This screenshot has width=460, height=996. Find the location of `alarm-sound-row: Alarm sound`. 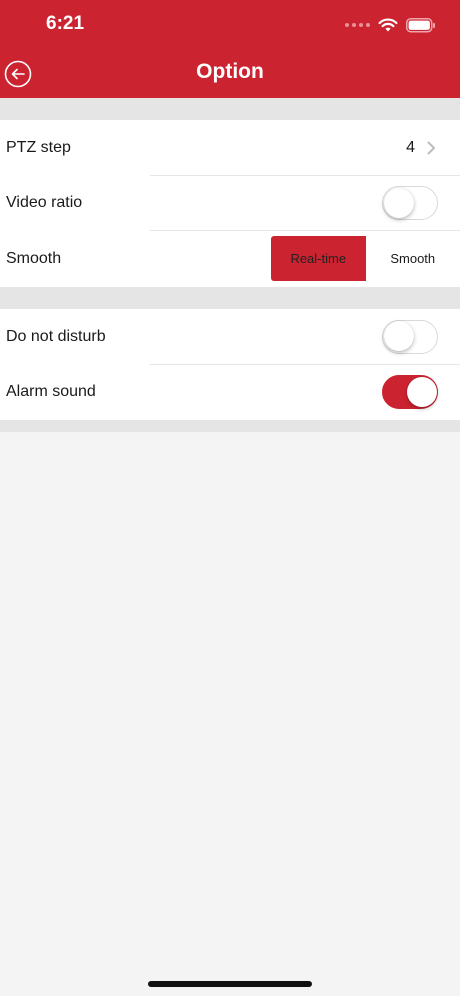

alarm-sound-row: Alarm sound is located at coordinates (230, 393).